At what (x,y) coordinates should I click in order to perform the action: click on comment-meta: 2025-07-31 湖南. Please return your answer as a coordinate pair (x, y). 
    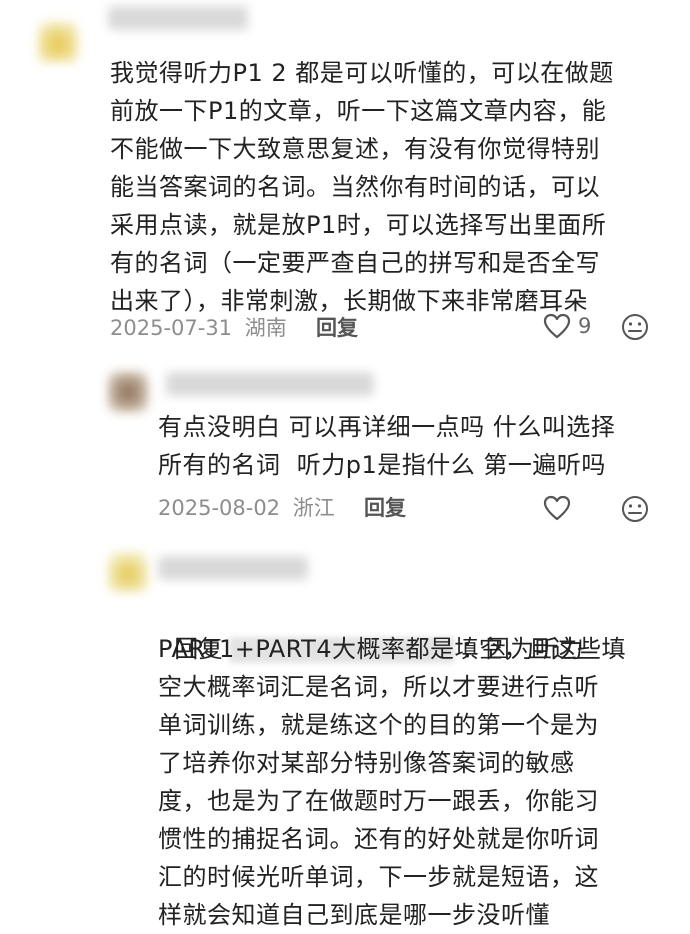
    Looking at the image, I should click on (198, 327).